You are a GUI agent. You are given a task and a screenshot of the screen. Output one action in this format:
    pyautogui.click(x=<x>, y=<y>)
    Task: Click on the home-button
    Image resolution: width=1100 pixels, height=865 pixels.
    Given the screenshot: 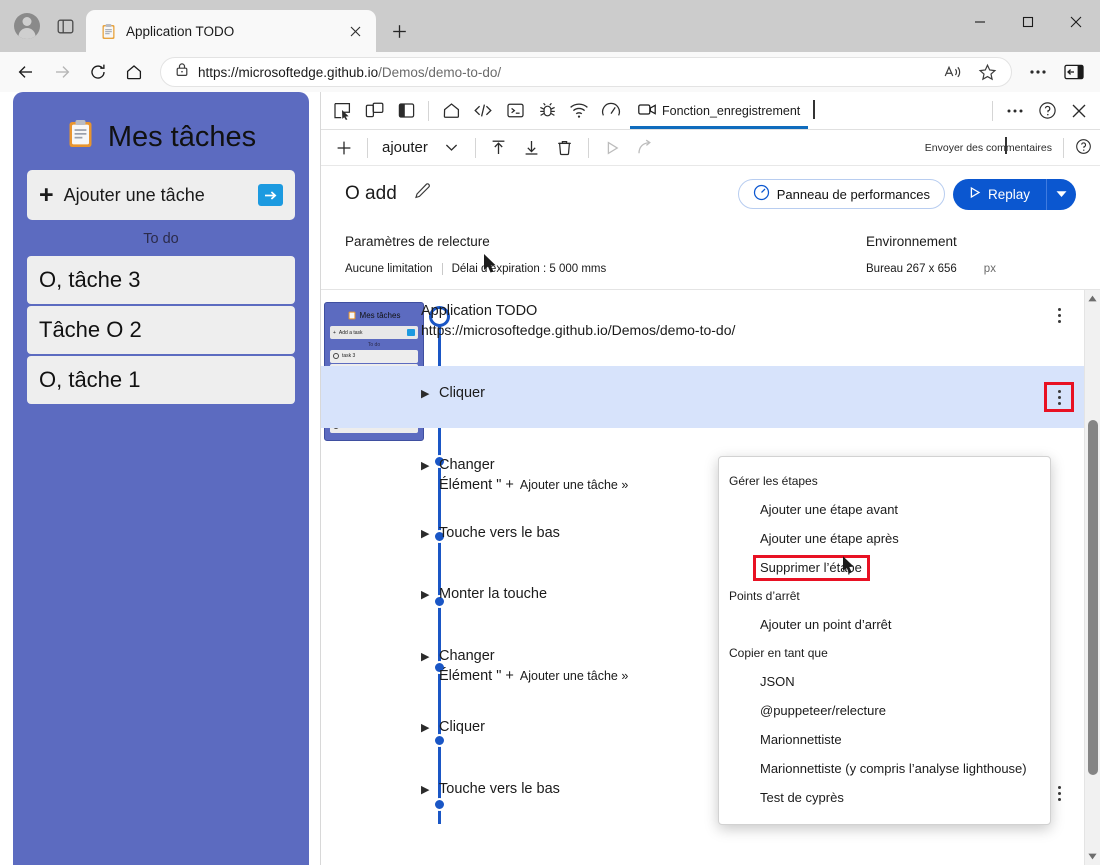 What is the action you would take?
    pyautogui.click(x=134, y=72)
    